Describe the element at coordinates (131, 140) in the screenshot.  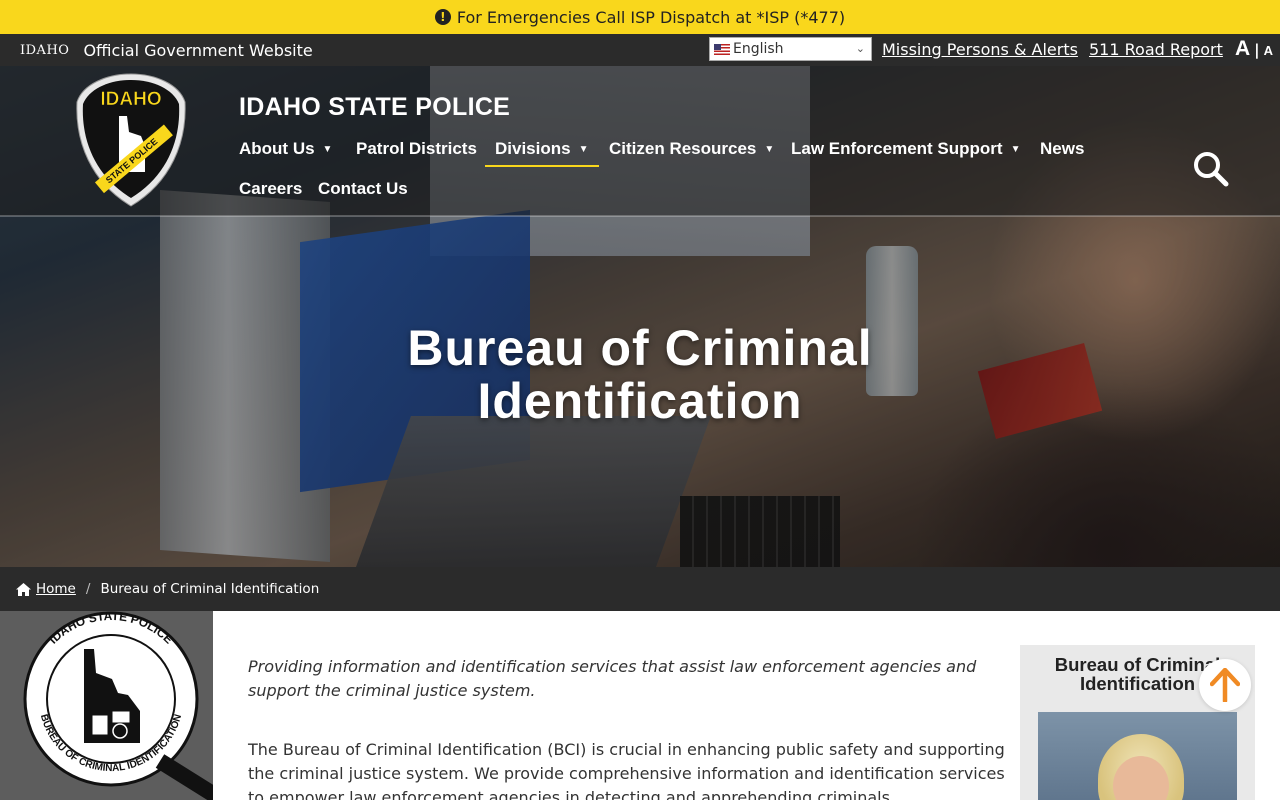
I see `isp-badge-logo: IDAHO STATE POLICE` at that location.